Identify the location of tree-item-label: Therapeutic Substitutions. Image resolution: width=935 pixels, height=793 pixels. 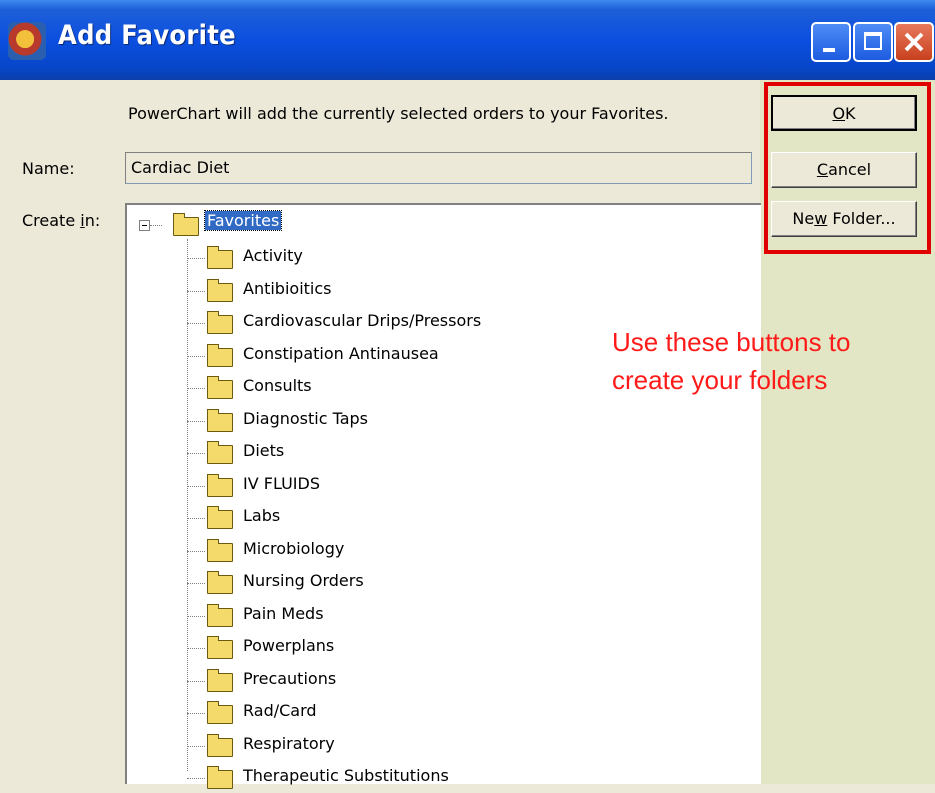
(346, 775).